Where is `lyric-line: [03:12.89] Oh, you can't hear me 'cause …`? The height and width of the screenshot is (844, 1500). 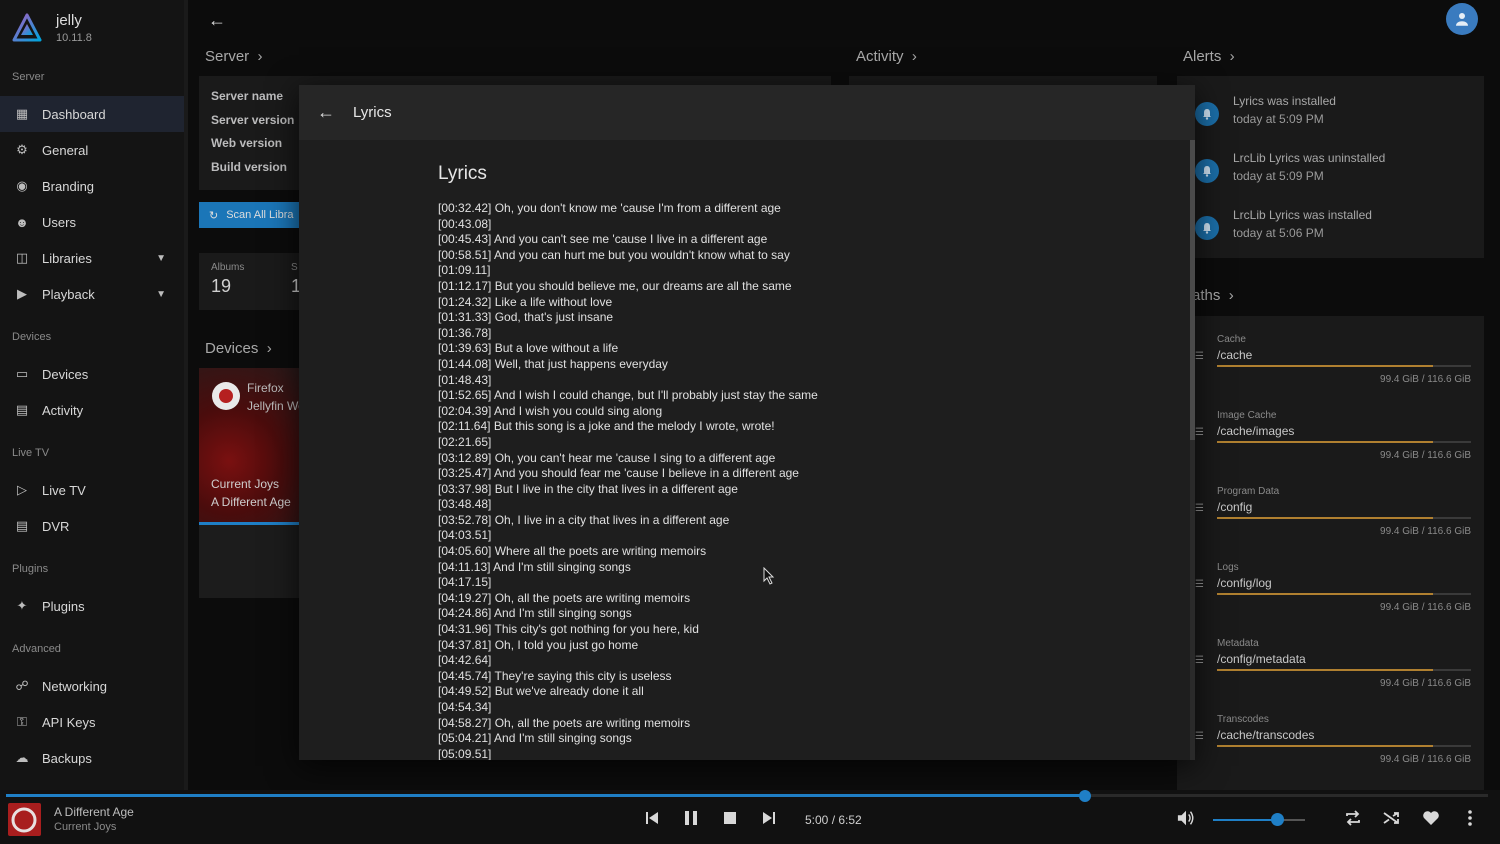
lyric-line: [03:12.89] Oh, you can't hear me 'cause … is located at coordinates (816, 459).